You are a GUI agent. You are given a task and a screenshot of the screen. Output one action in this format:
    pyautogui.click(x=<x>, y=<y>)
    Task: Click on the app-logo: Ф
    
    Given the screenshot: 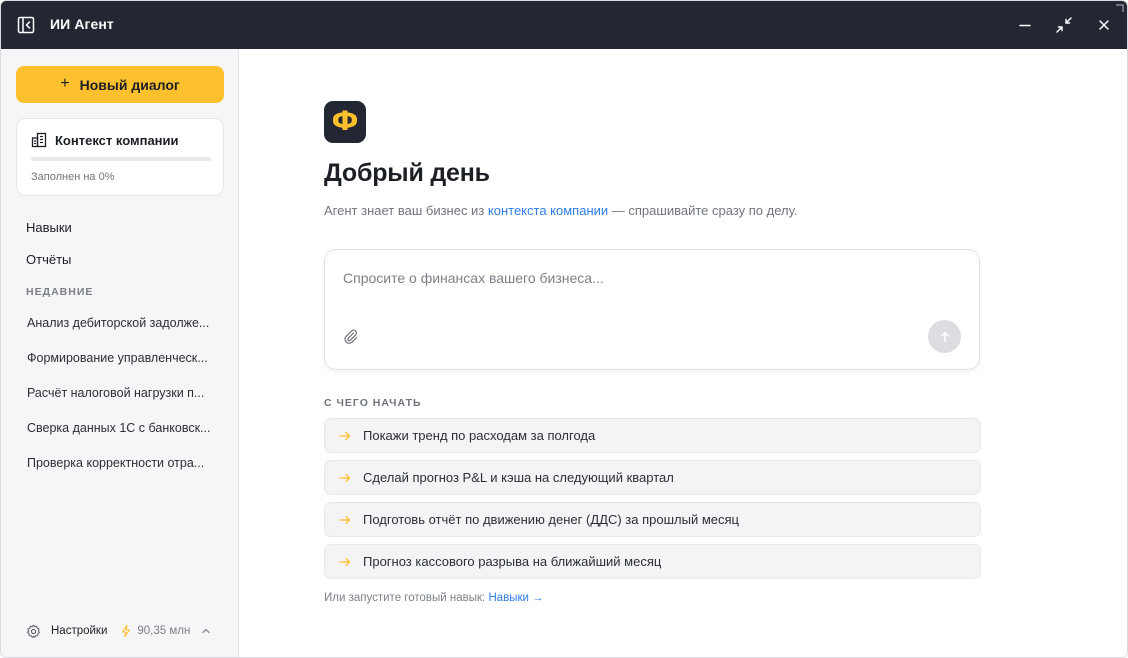 What is the action you would take?
    pyautogui.click(x=345, y=122)
    